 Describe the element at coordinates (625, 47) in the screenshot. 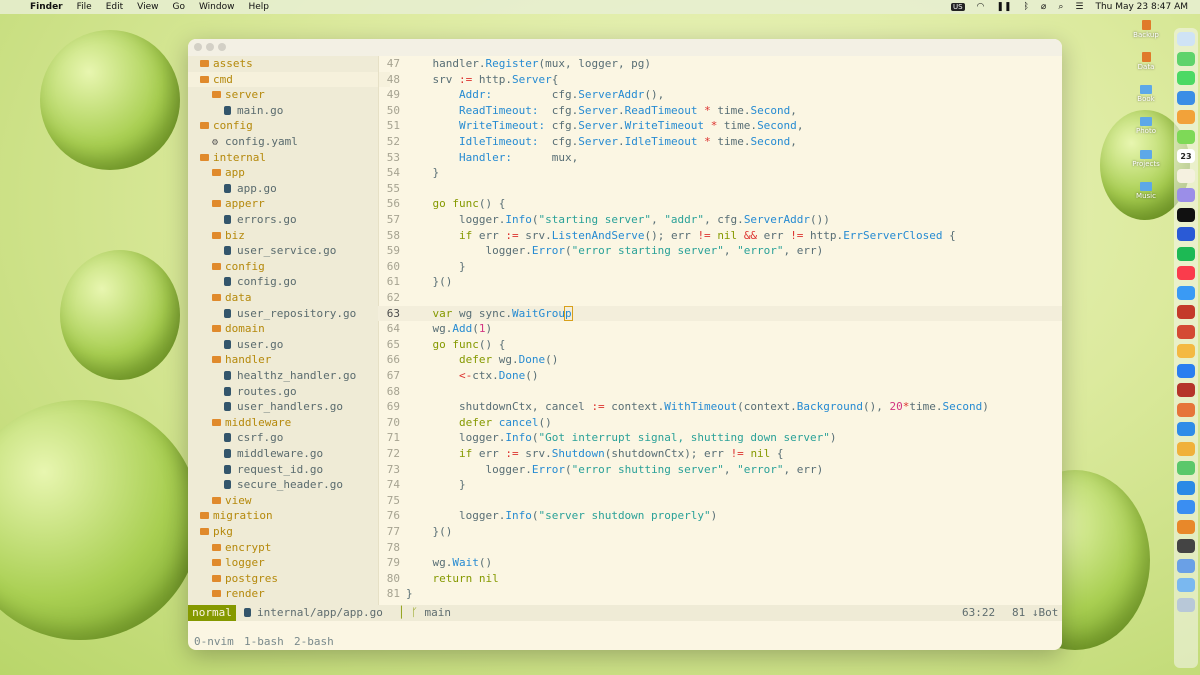

I see `window-titlebar` at that location.